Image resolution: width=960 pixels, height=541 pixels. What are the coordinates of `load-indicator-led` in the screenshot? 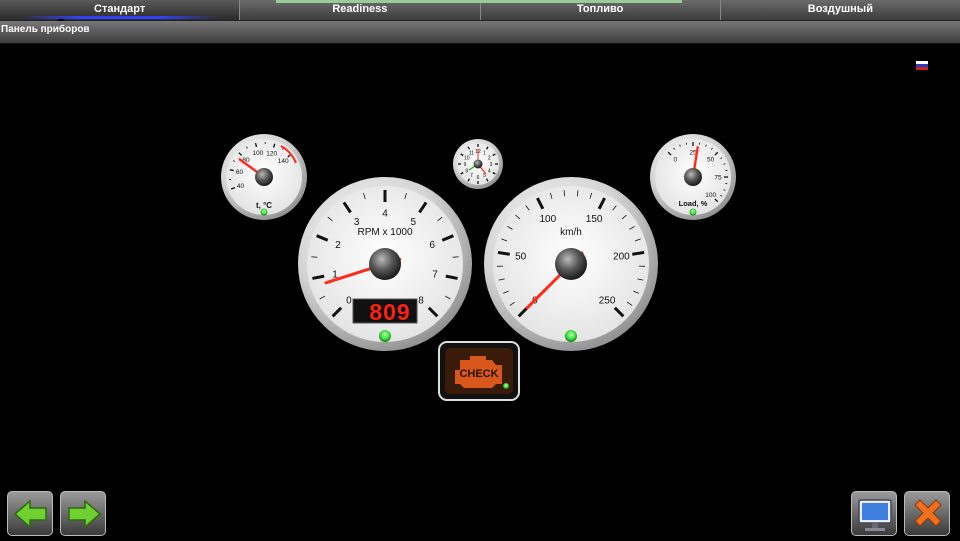 It's located at (693, 212).